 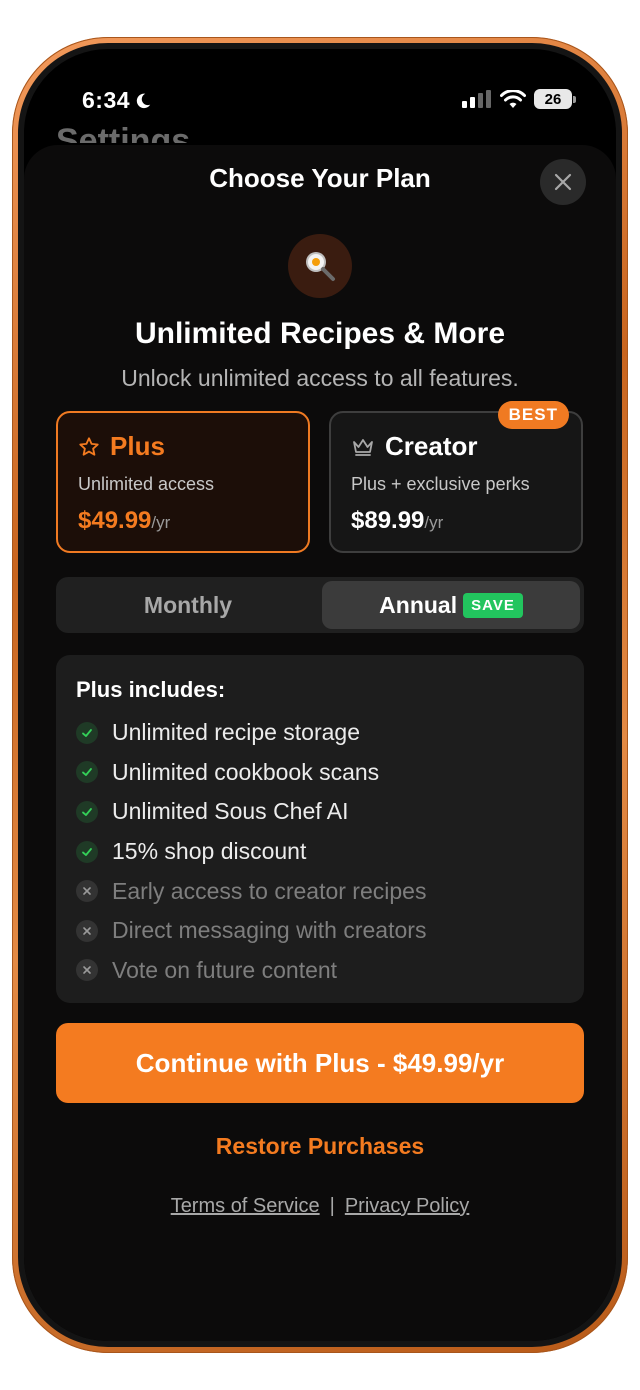 What do you see at coordinates (269, 930) in the screenshot?
I see `feature-label: Direct messaging with creators` at bounding box center [269, 930].